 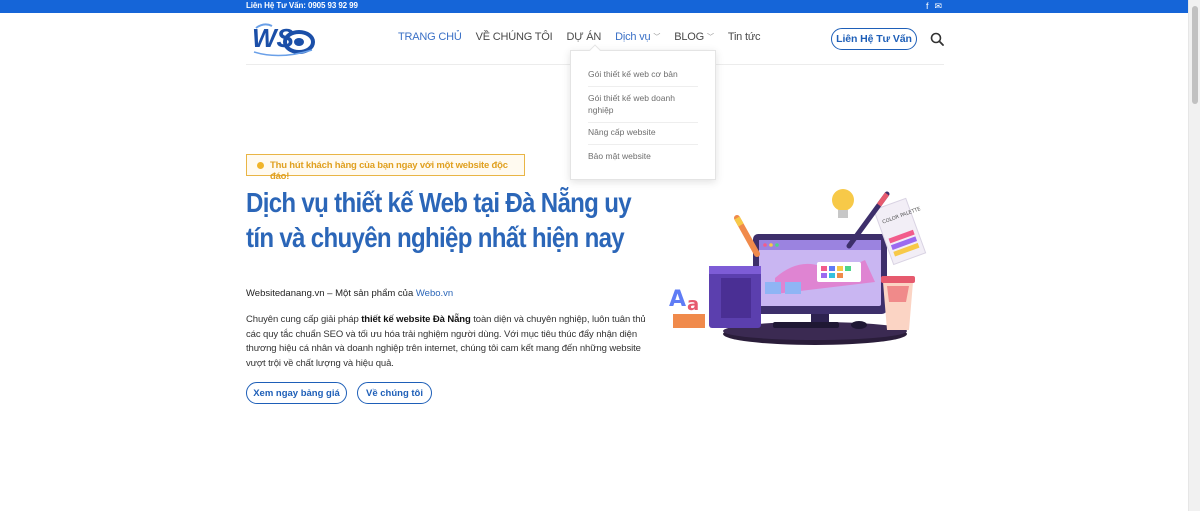 I want to click on social-links: f ✉, so click(x=934, y=6).